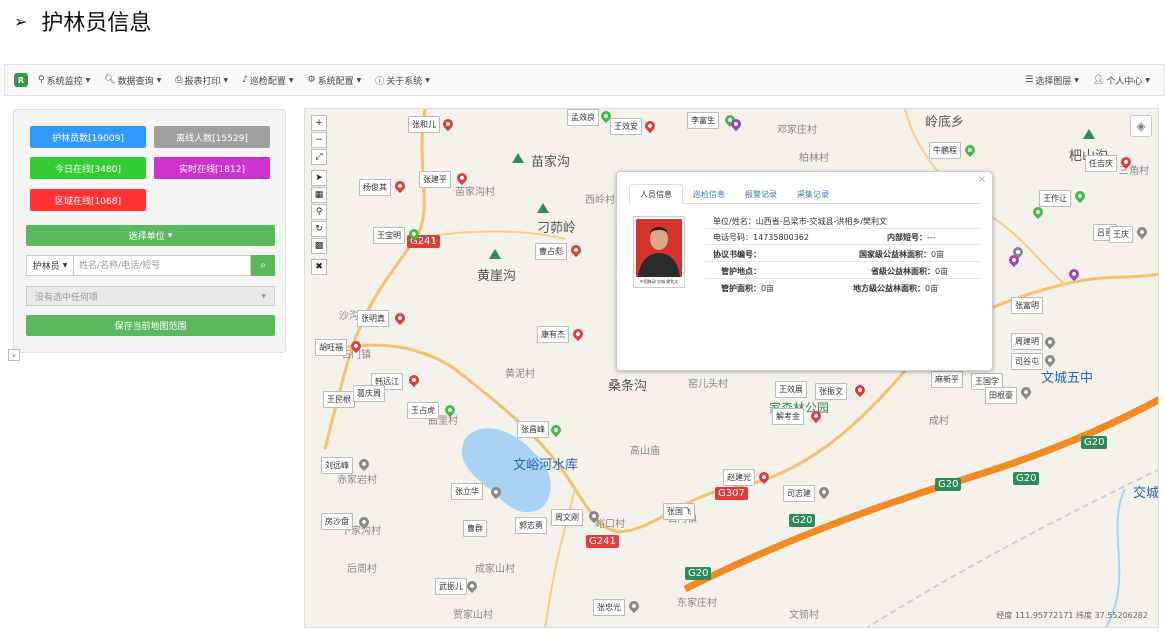 Image resolution: width=1165 pixels, height=633 pixels. I want to click on ranger-name-tag: 王庆, so click(1121, 234).